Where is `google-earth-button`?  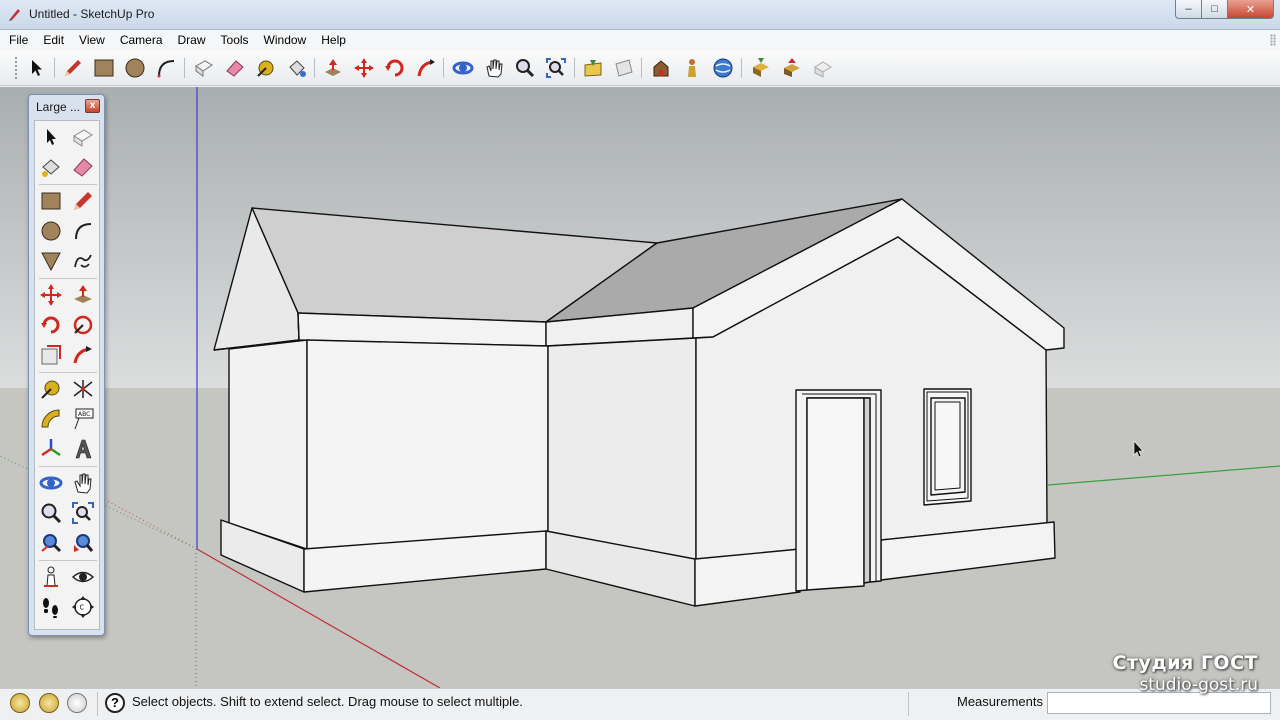
google-earth-button is located at coordinates (723, 68).